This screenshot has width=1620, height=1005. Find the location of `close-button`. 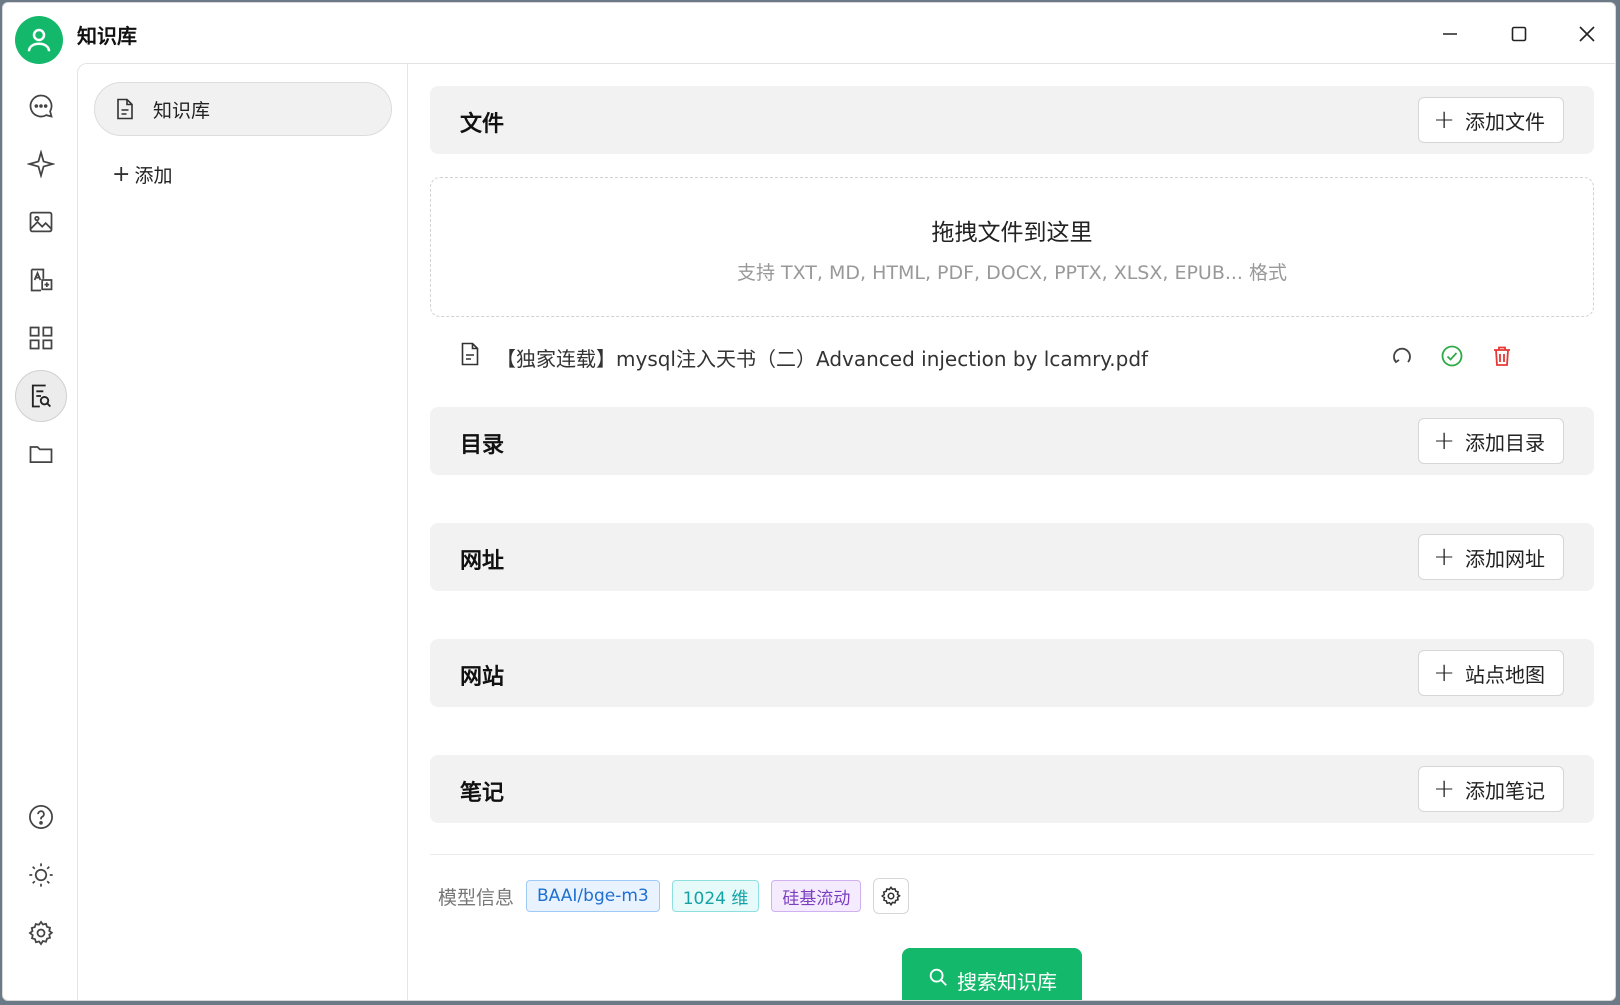

close-button is located at coordinates (1587, 34).